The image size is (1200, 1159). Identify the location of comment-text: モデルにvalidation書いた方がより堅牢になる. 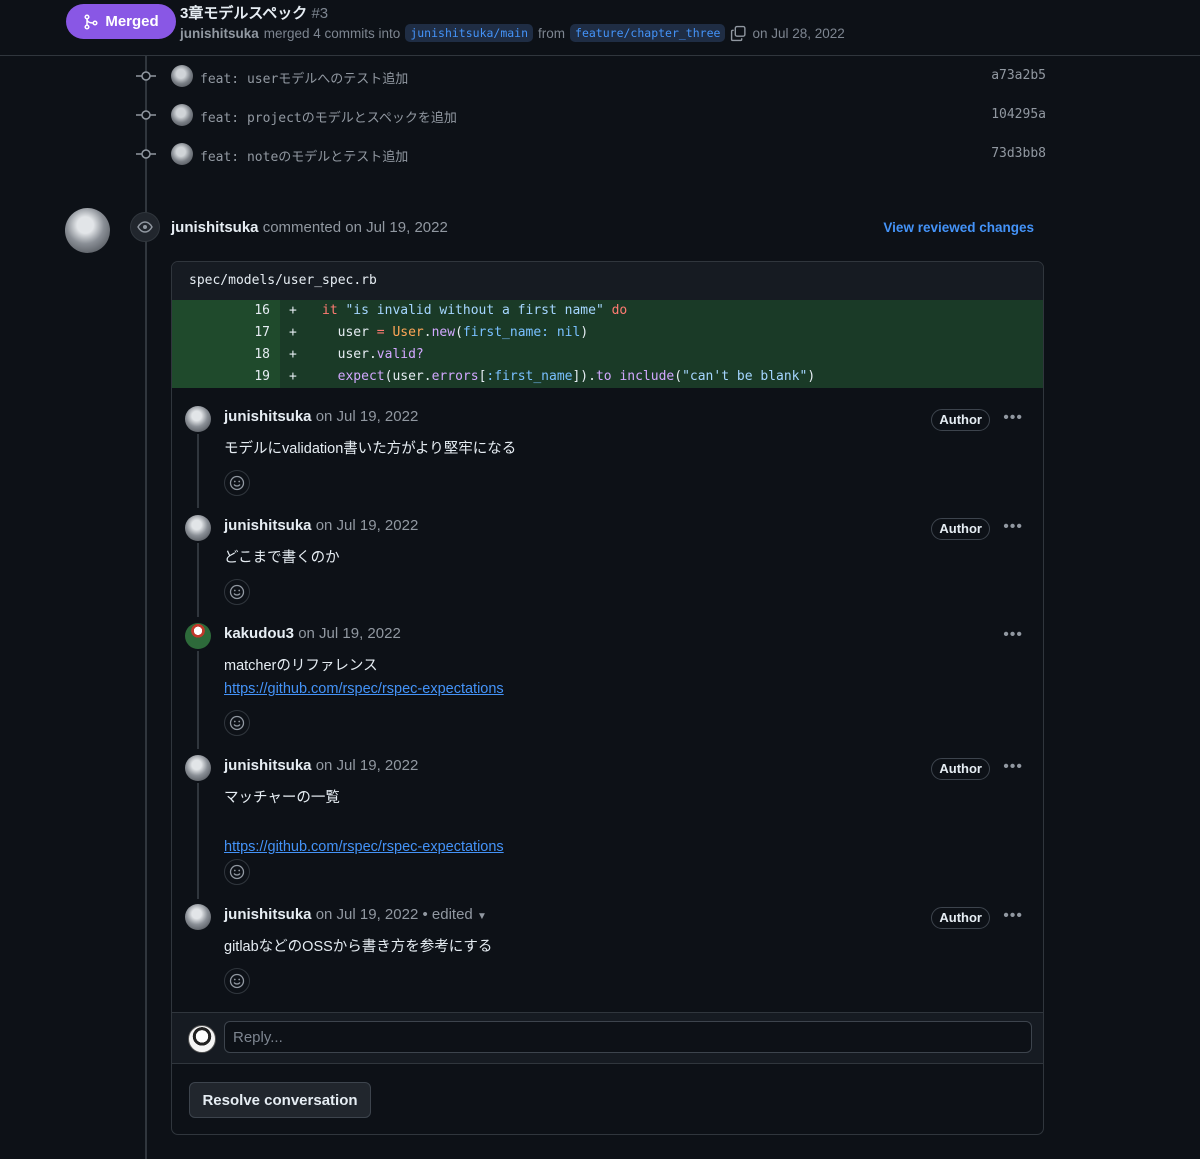
(370, 449).